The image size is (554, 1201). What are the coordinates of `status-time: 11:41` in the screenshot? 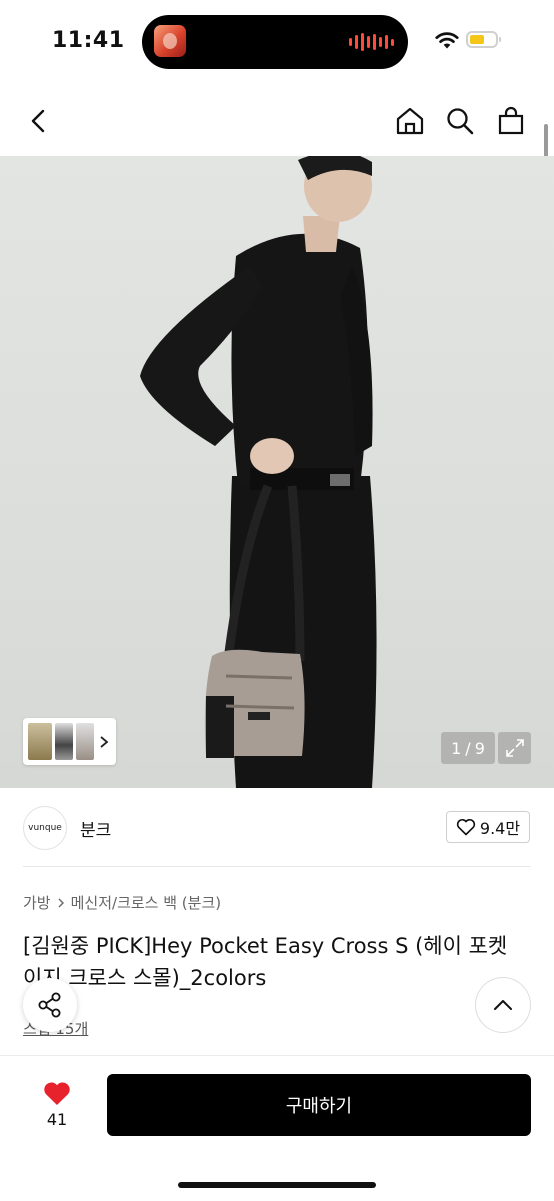 It's located at (88, 40).